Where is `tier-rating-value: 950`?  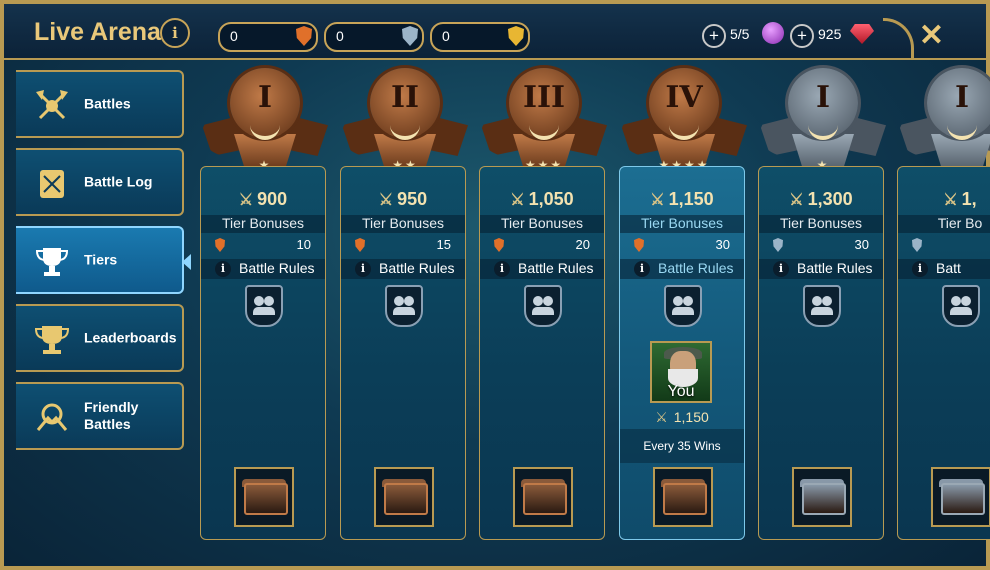 tier-rating-value: 950 is located at coordinates (412, 199).